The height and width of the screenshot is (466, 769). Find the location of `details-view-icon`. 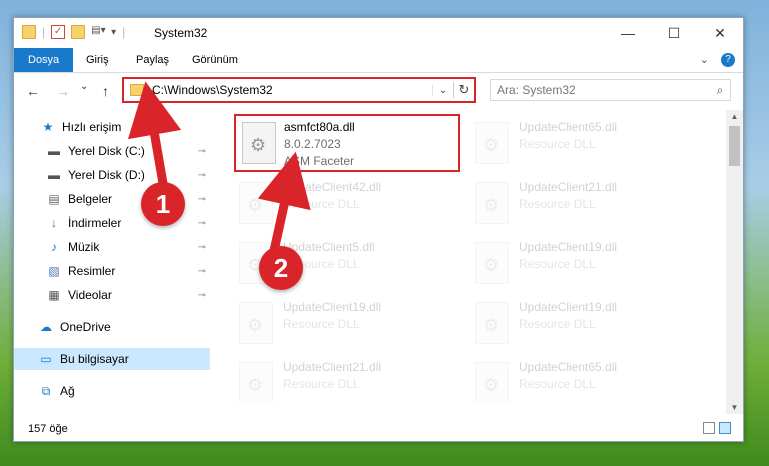

details-view-icon is located at coordinates (709, 428).